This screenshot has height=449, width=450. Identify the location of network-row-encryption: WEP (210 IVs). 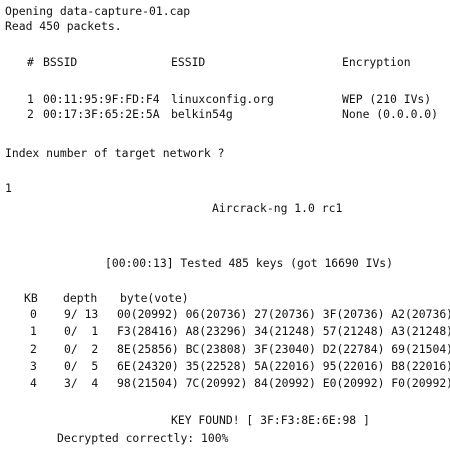
(387, 99).